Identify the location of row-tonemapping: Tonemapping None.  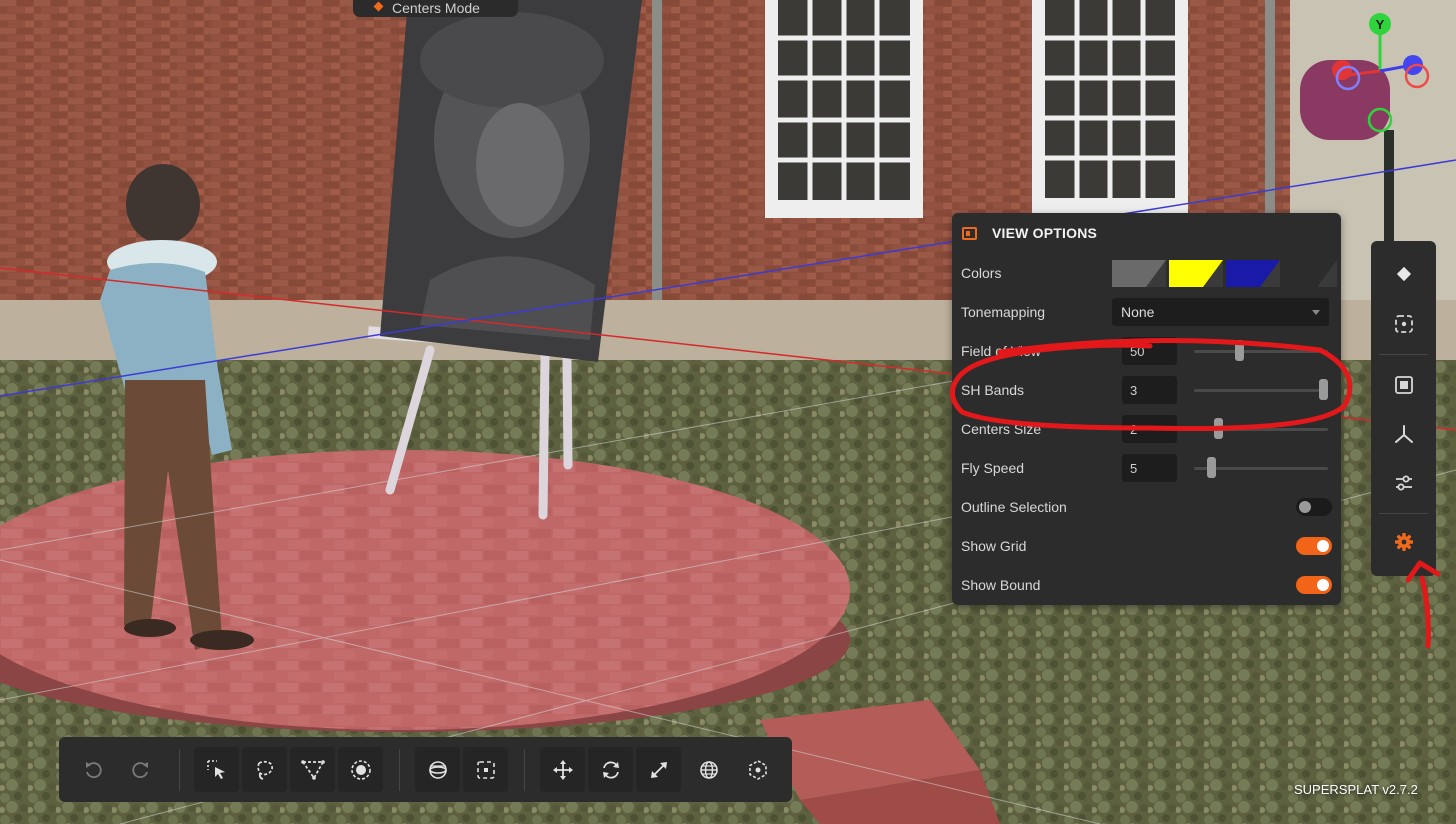
(1146, 311).